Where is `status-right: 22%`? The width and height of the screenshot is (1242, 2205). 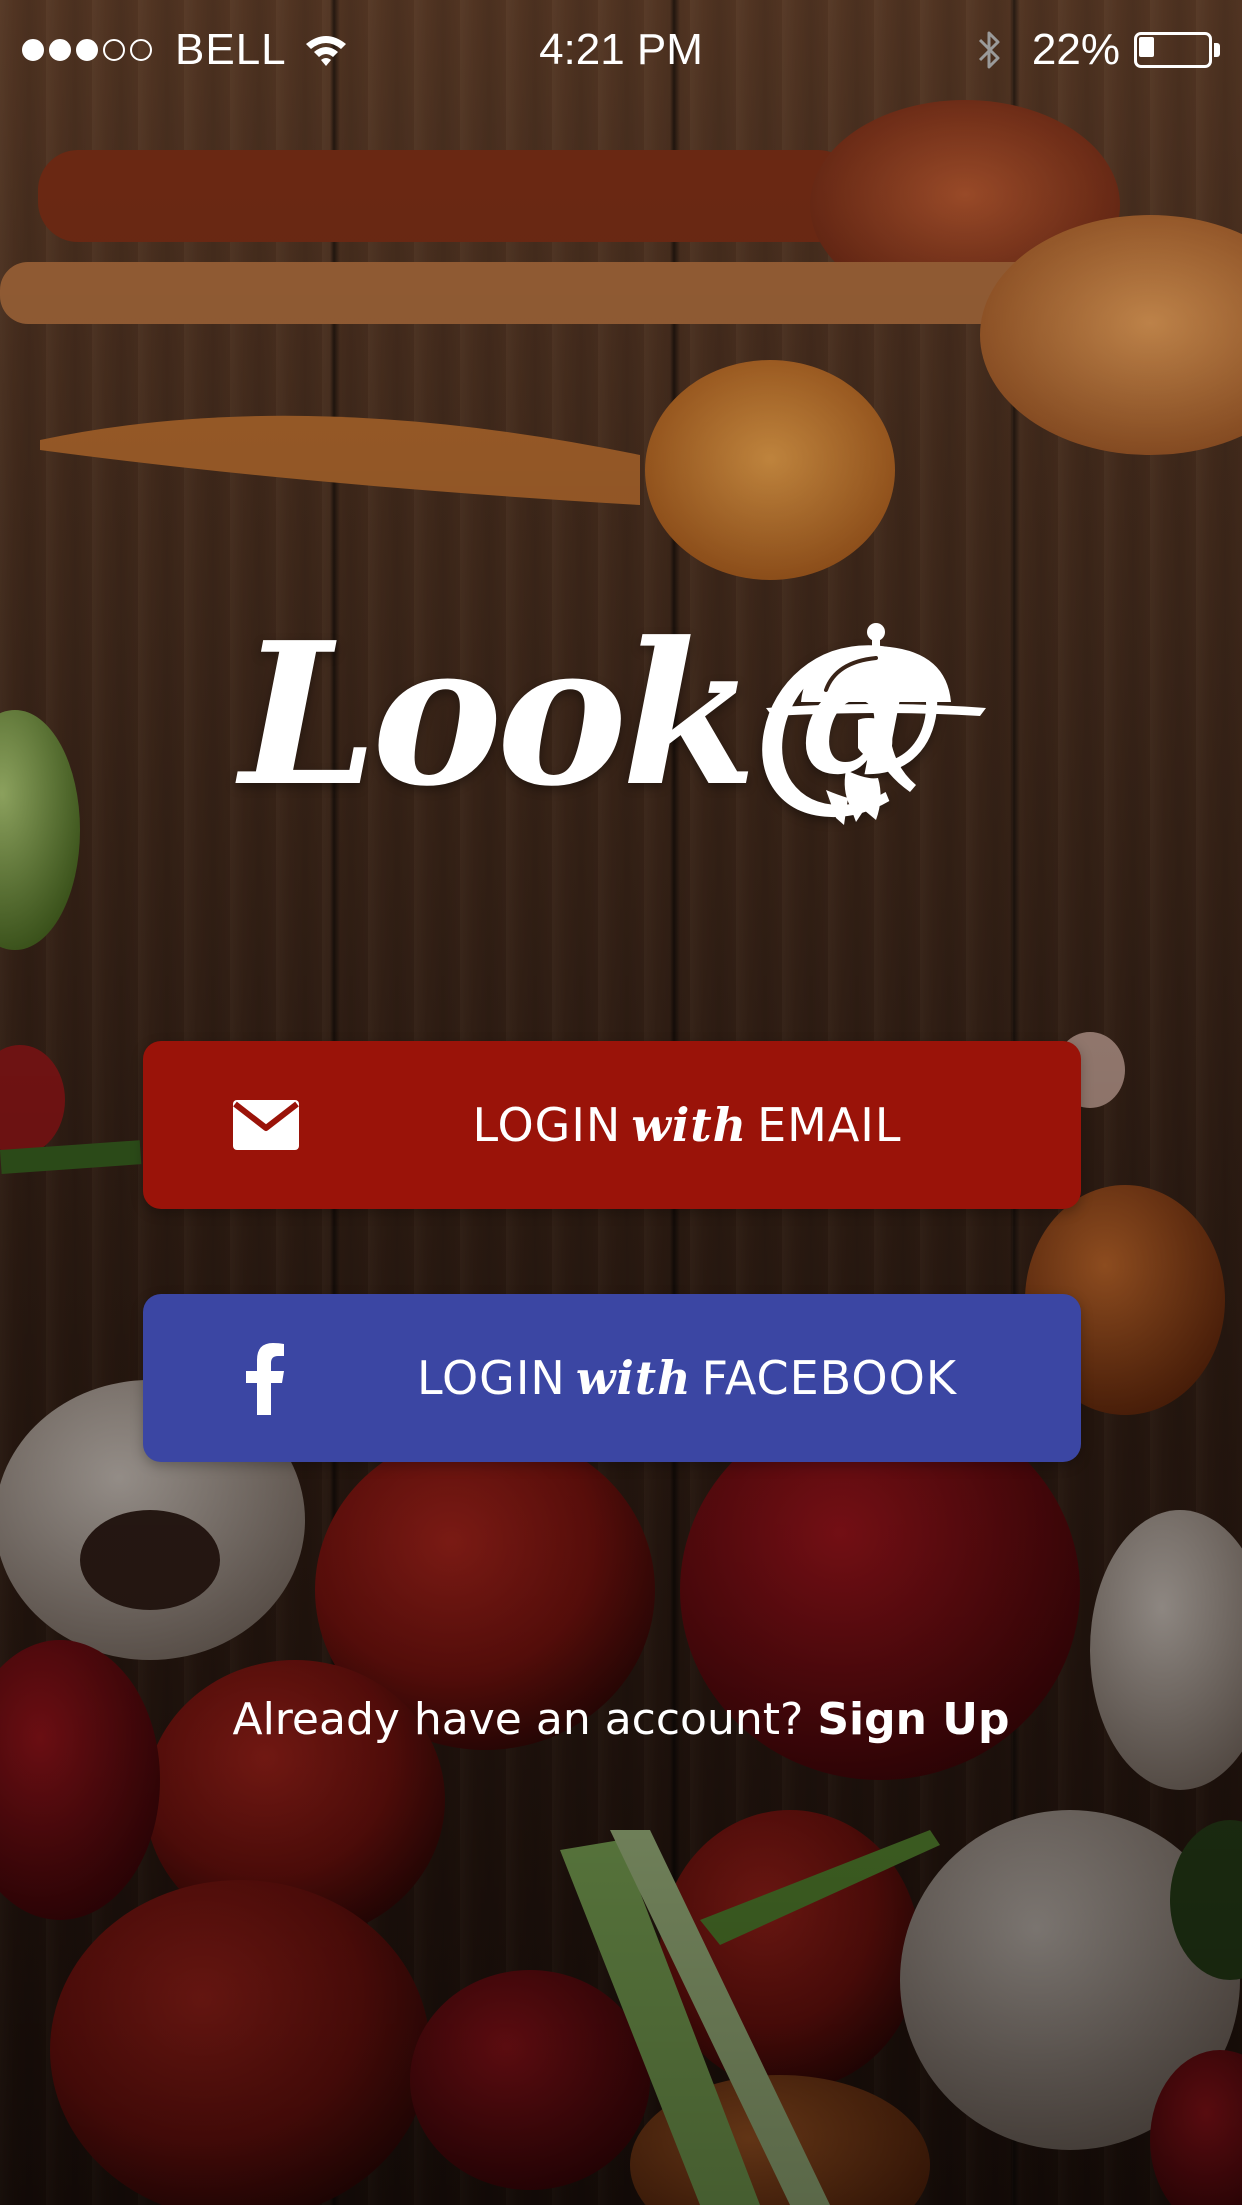 status-right: 22% is located at coordinates (1097, 50).